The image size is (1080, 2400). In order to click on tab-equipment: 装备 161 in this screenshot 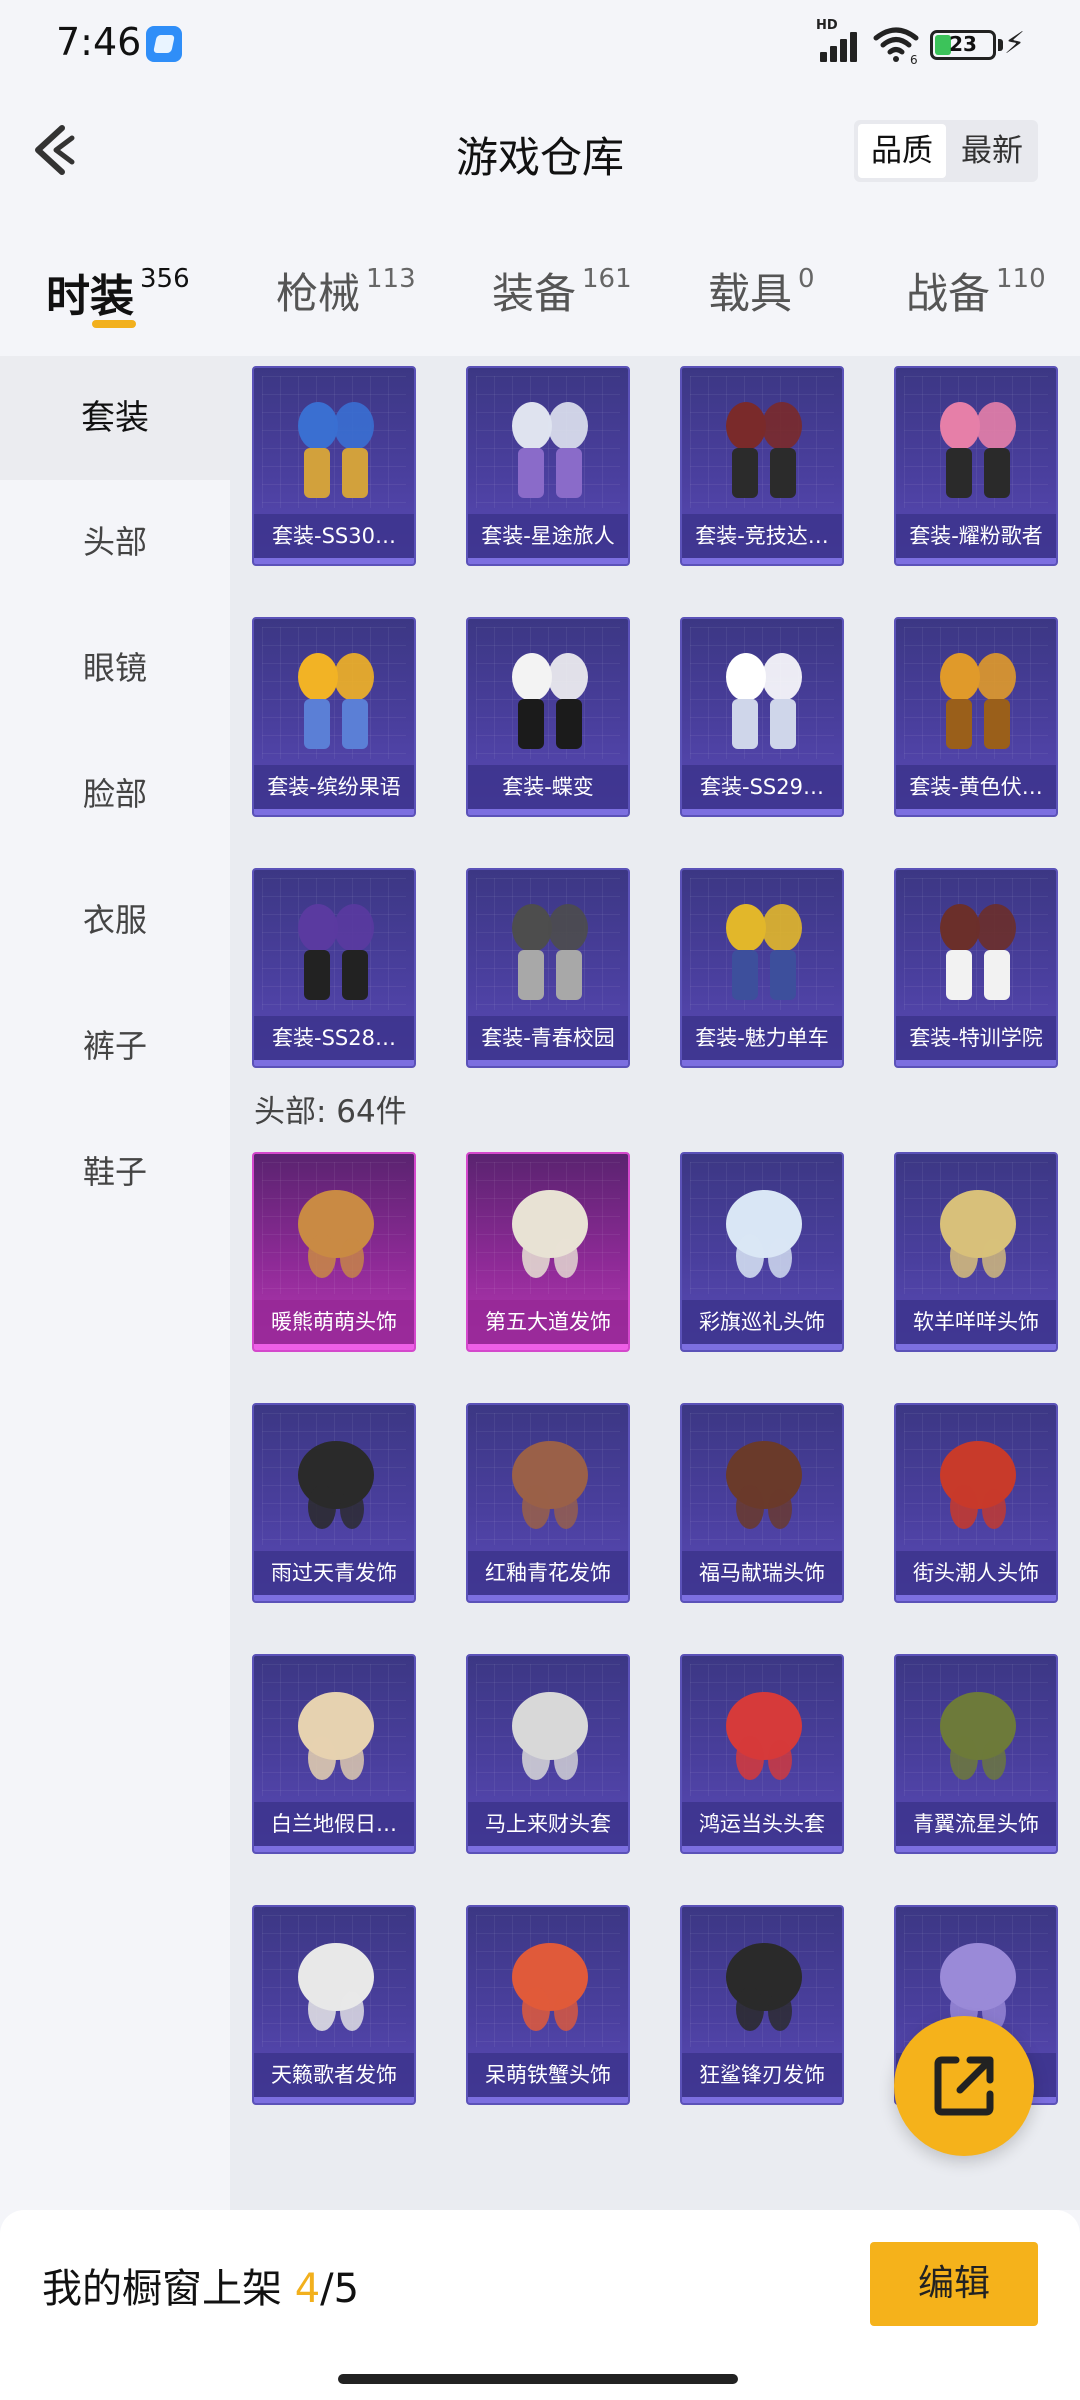, I will do `click(562, 300)`.